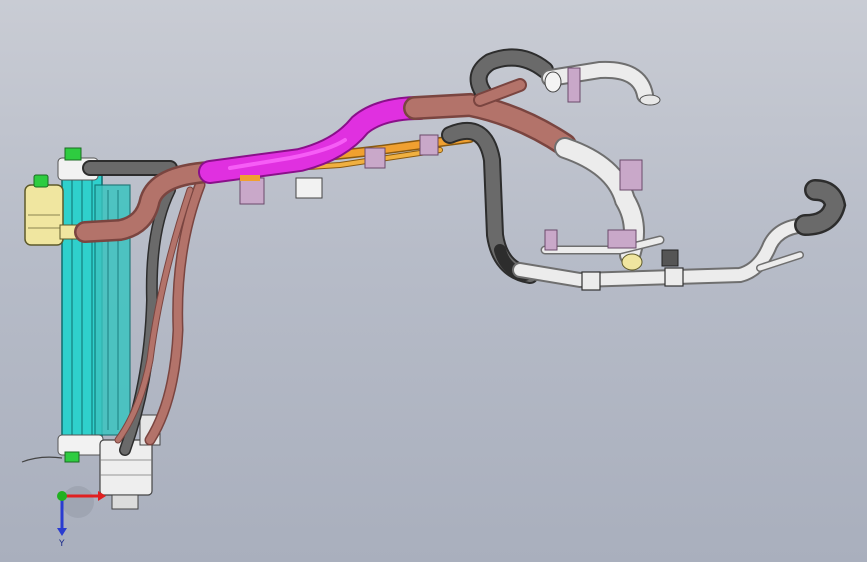  Describe the element at coordinates (820, 207) in the screenshot. I see `outlet-dark-hose` at that location.